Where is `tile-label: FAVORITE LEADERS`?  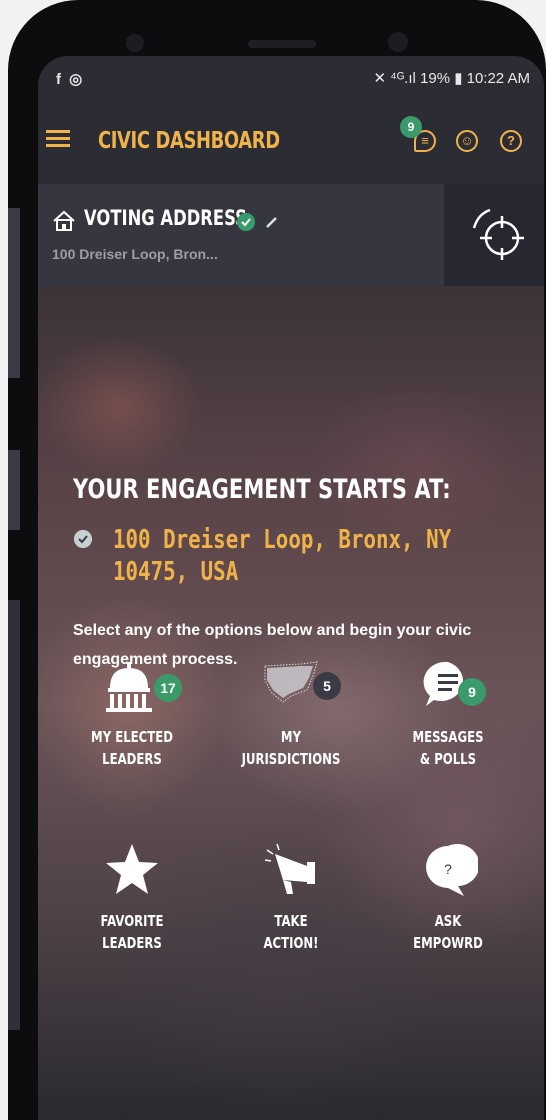 tile-label: FAVORITE LEADERS is located at coordinates (132, 932).